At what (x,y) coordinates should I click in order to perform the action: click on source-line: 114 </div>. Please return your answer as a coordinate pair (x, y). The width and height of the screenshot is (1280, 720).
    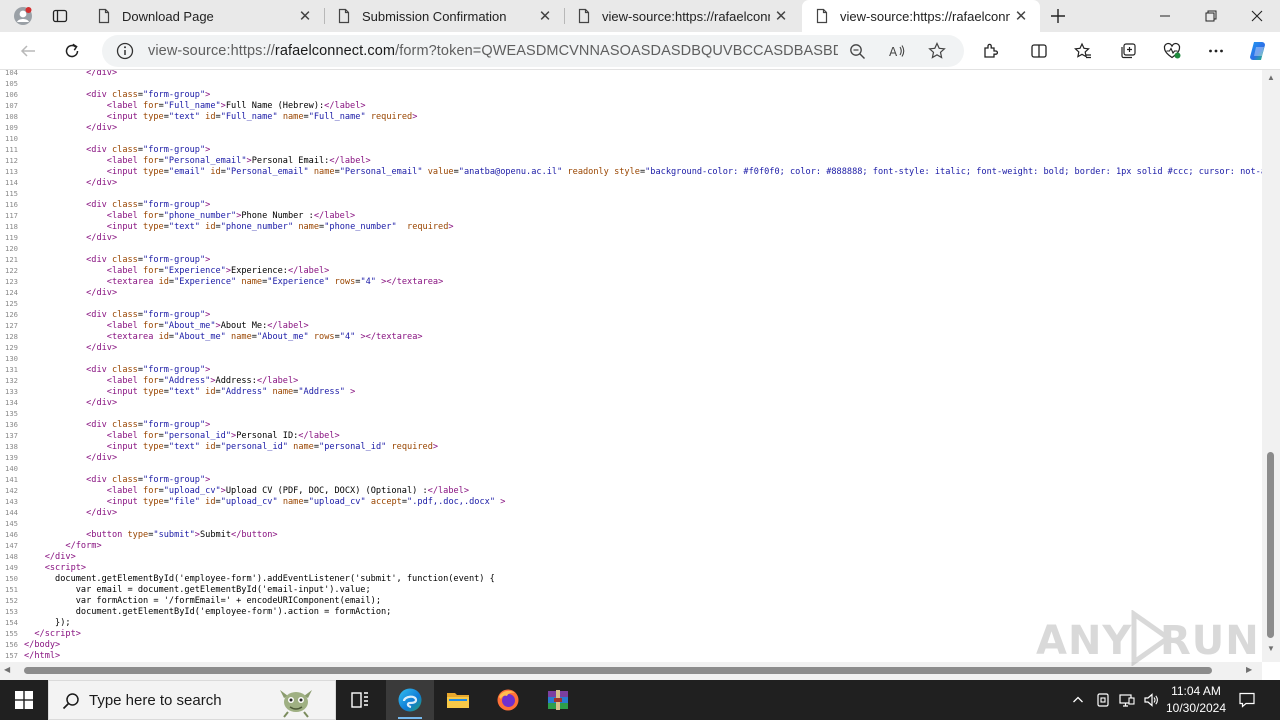
    Looking at the image, I should click on (58, 182).